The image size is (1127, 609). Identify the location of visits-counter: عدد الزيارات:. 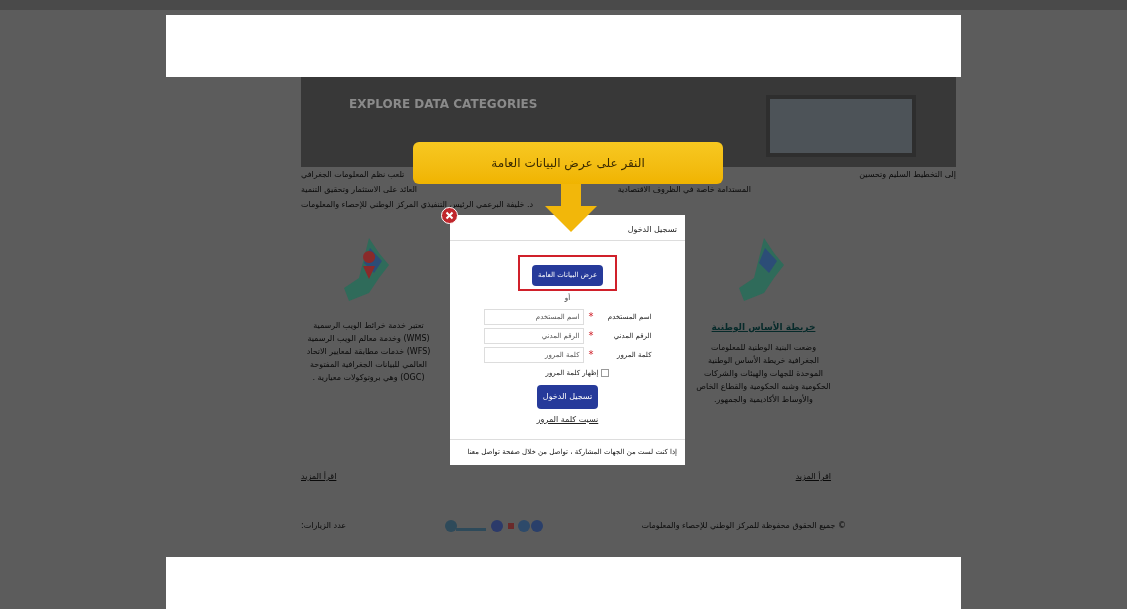
(324, 526).